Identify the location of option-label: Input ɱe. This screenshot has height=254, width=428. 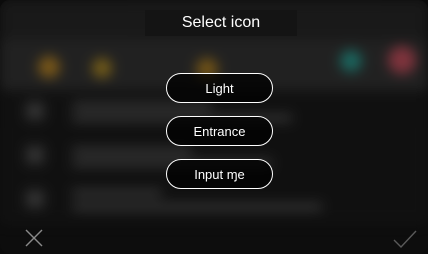
(219, 174).